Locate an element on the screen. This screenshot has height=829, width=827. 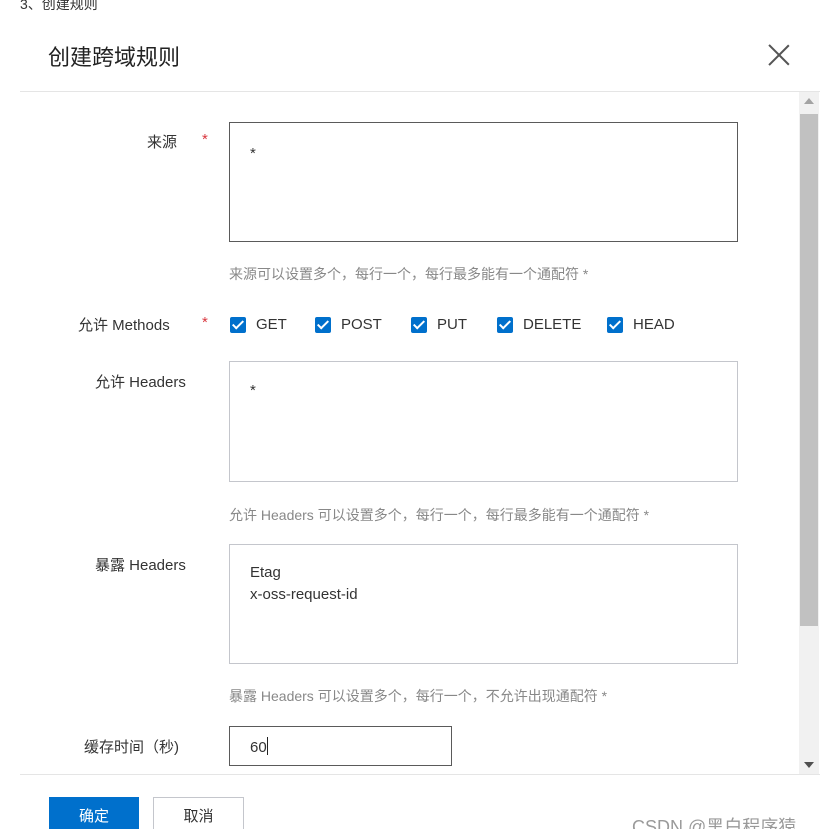
method-label: GET is located at coordinates (271, 324).